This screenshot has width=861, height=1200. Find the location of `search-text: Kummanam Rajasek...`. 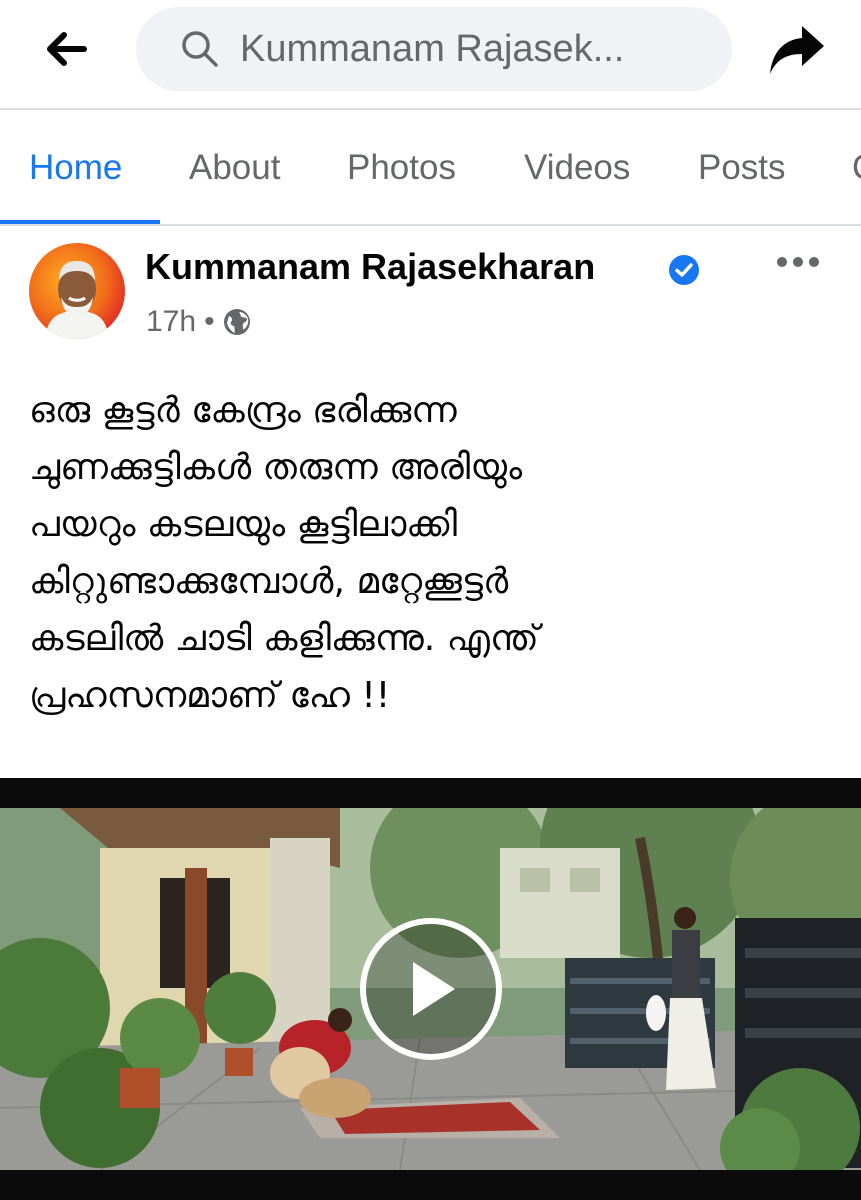

search-text: Kummanam Rajasek... is located at coordinates (432, 48).